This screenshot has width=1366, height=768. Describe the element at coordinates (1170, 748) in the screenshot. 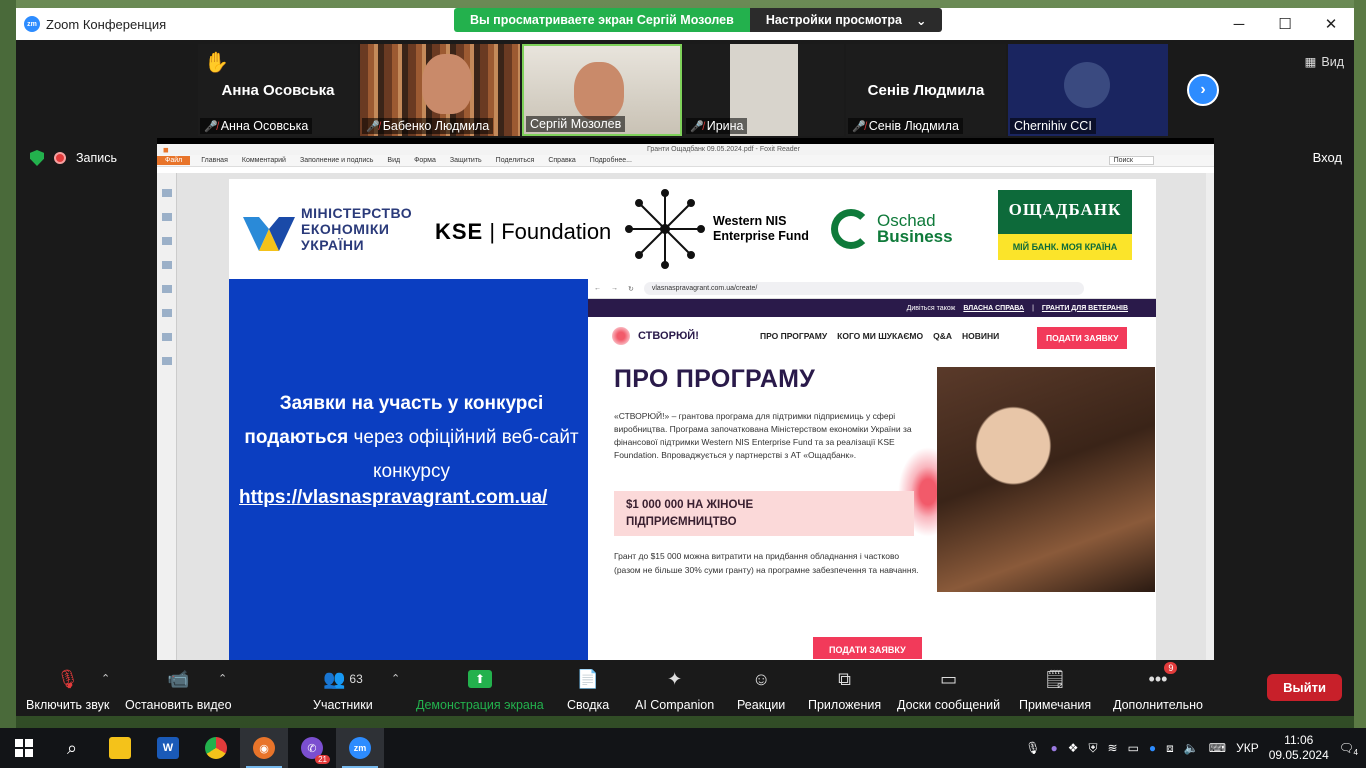

I see `display-icon: ⧈` at that location.